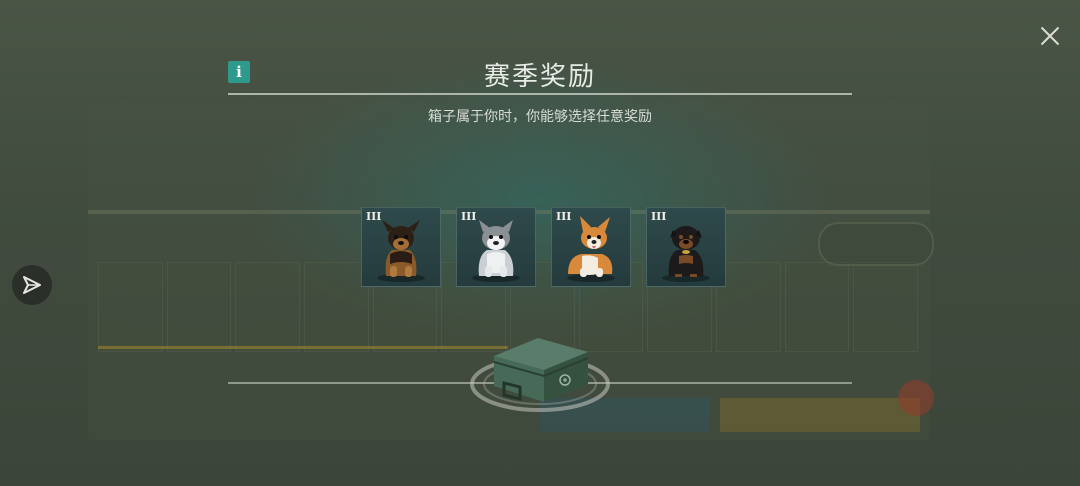  I want to click on modal-title: 赛季奖励, so click(539, 77).